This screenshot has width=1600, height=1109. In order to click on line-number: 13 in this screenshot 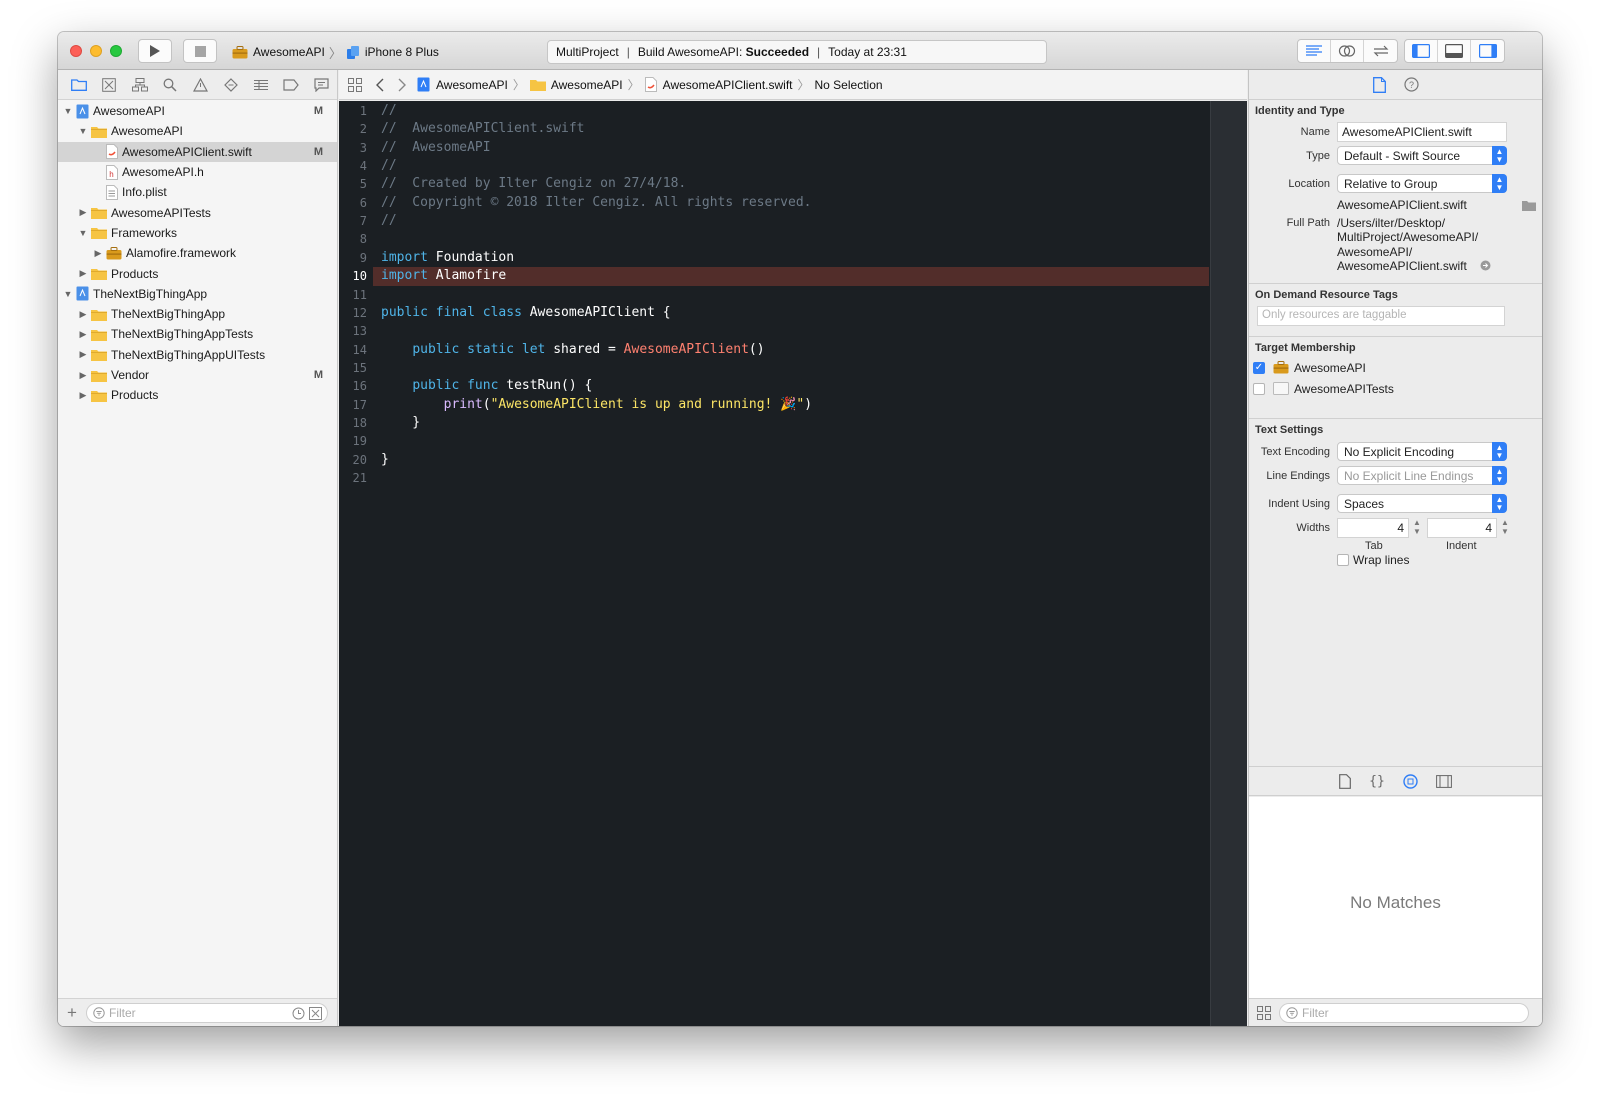, I will do `click(360, 331)`.